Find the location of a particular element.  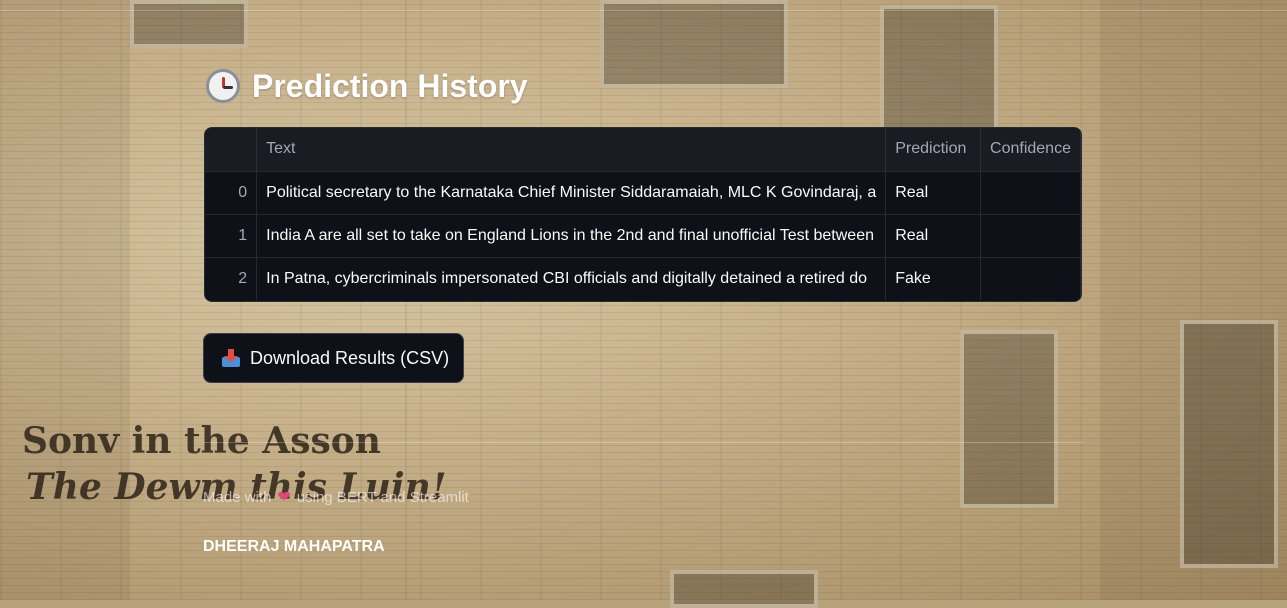

row-index: 1 is located at coordinates (231, 235).